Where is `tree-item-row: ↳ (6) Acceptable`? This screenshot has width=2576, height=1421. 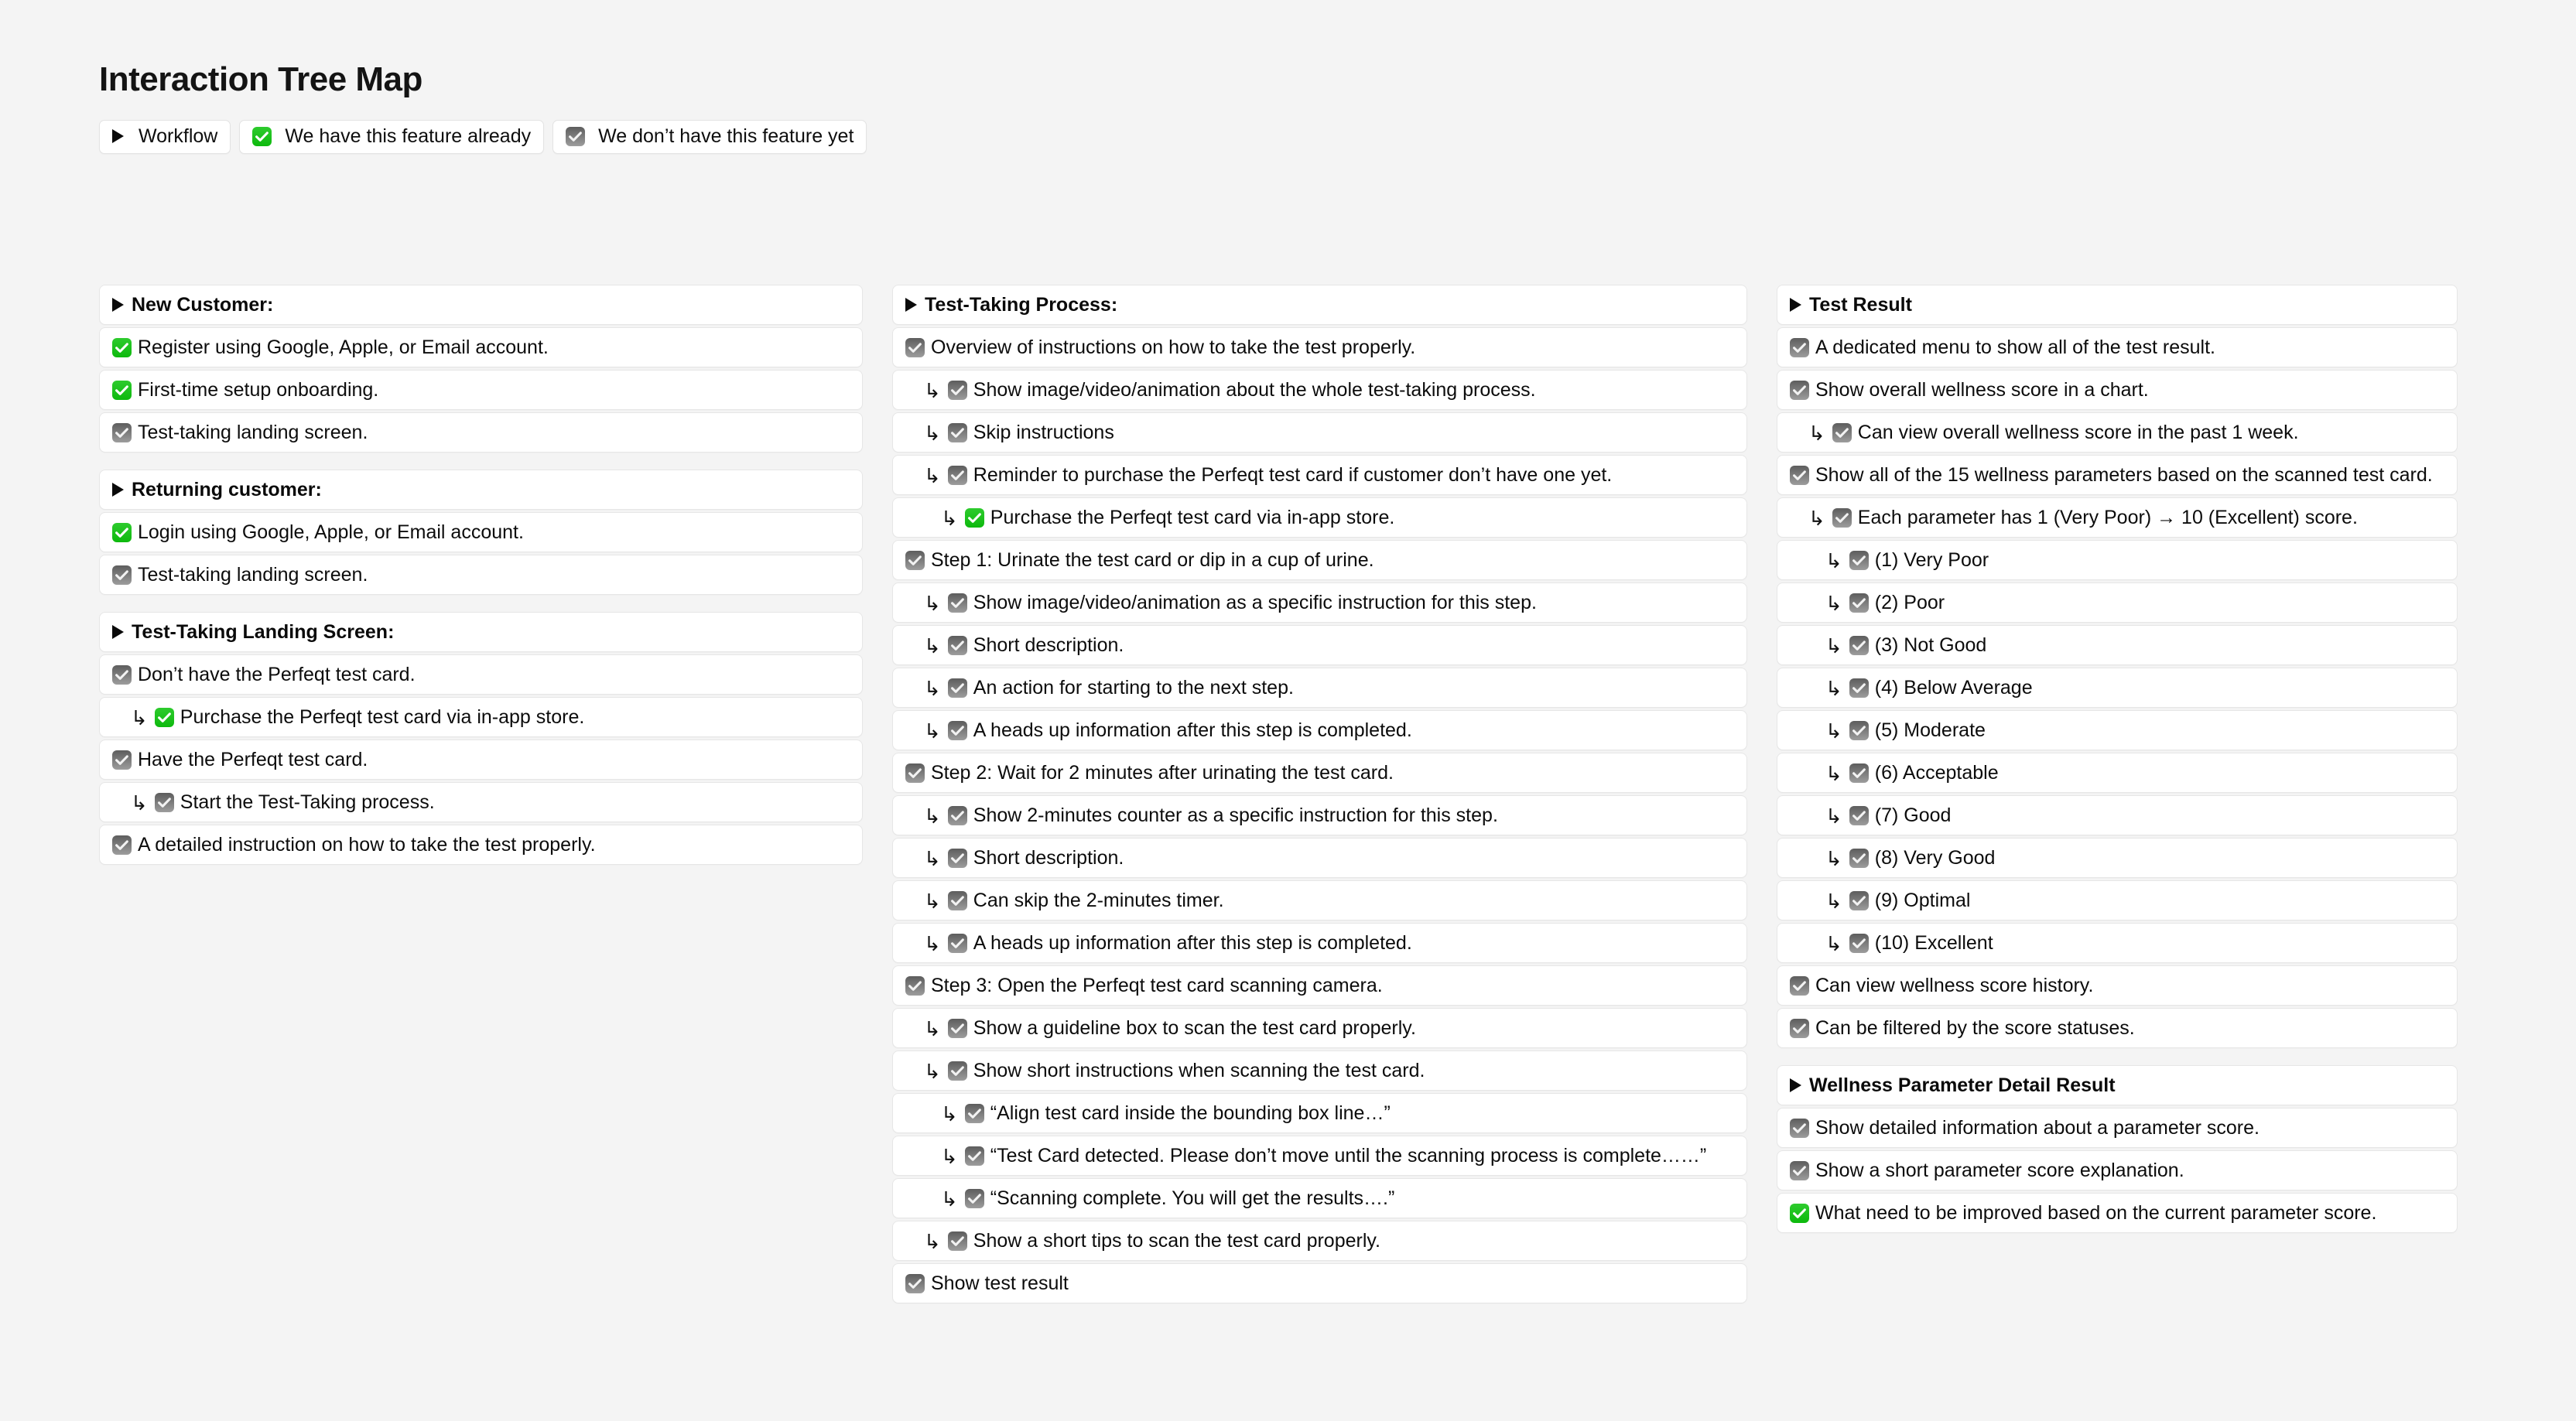
tree-item-row: ↳ (6) Acceptable is located at coordinates (2118, 773).